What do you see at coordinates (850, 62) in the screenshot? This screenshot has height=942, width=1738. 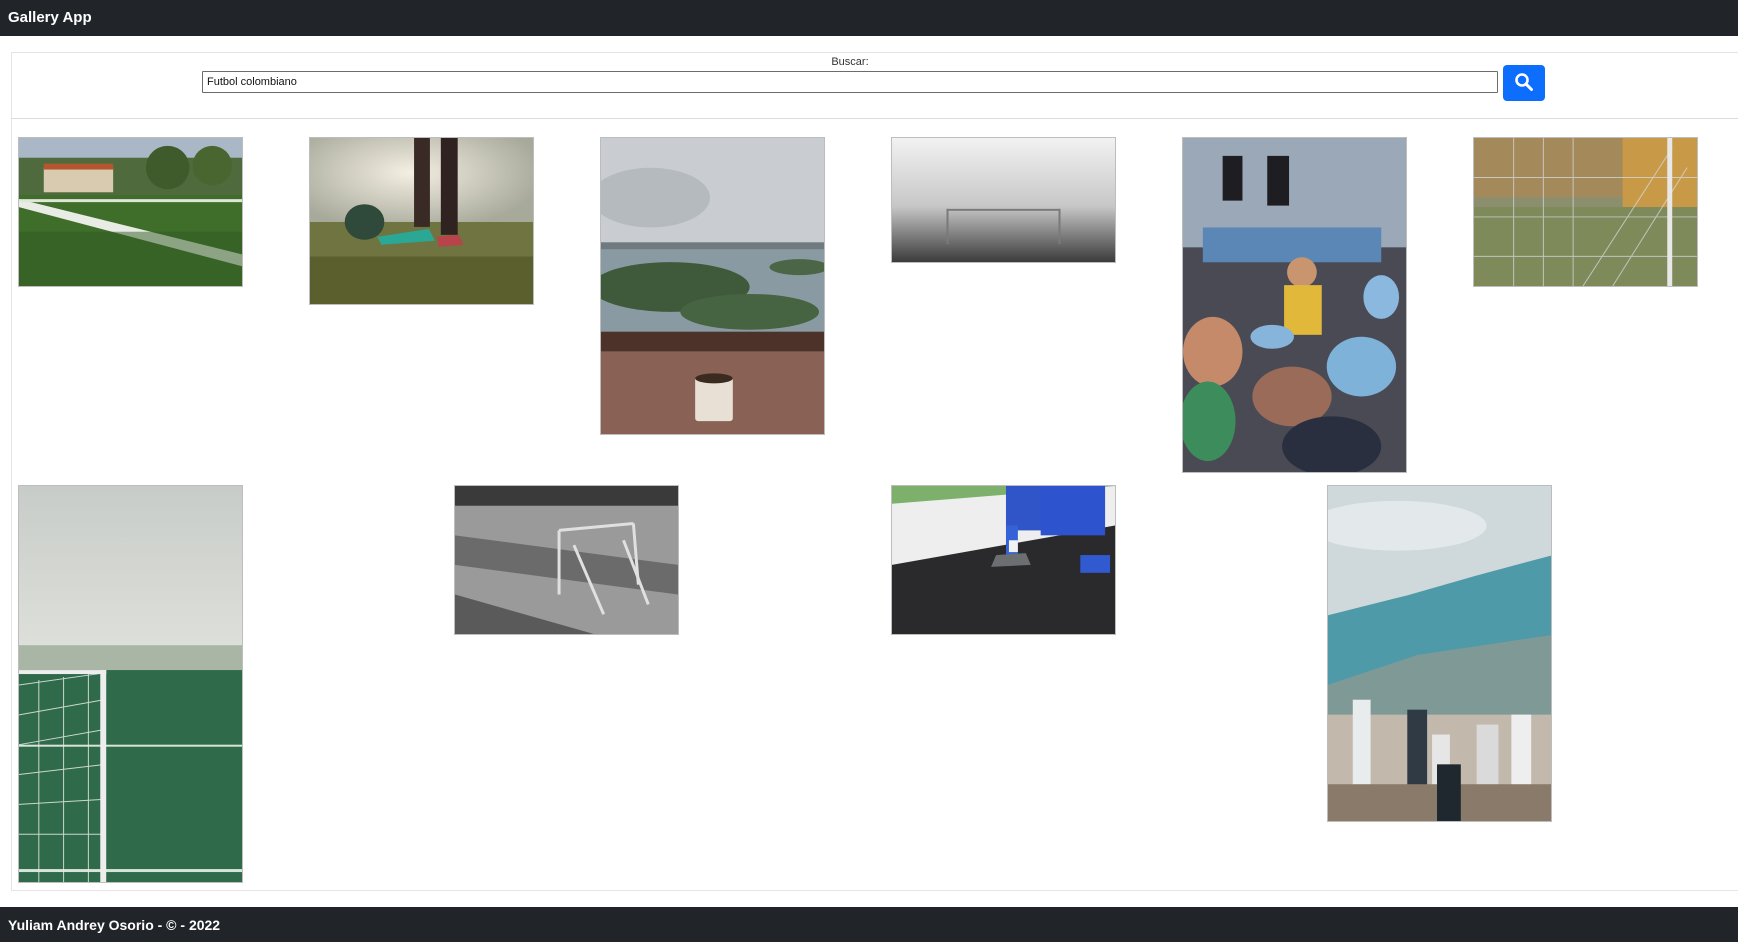 I see `search-label: Buscar:` at bounding box center [850, 62].